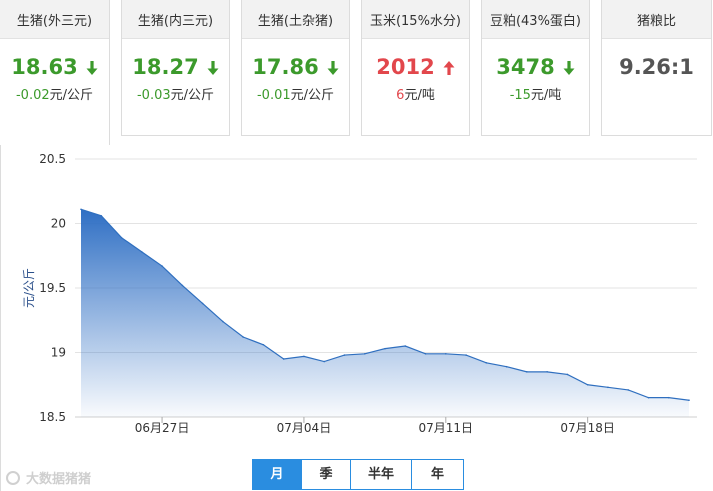  I want to click on period-tabs: 月 季 半年 年, so click(358, 474).